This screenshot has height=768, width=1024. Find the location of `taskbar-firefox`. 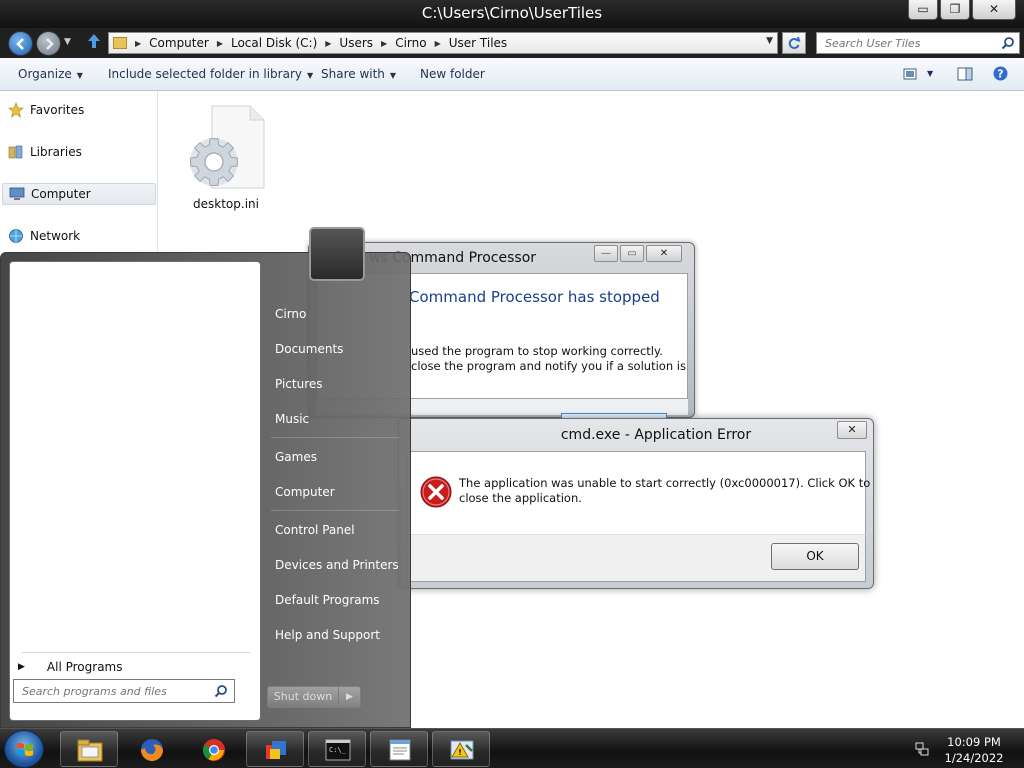

taskbar-firefox is located at coordinates (151, 749).